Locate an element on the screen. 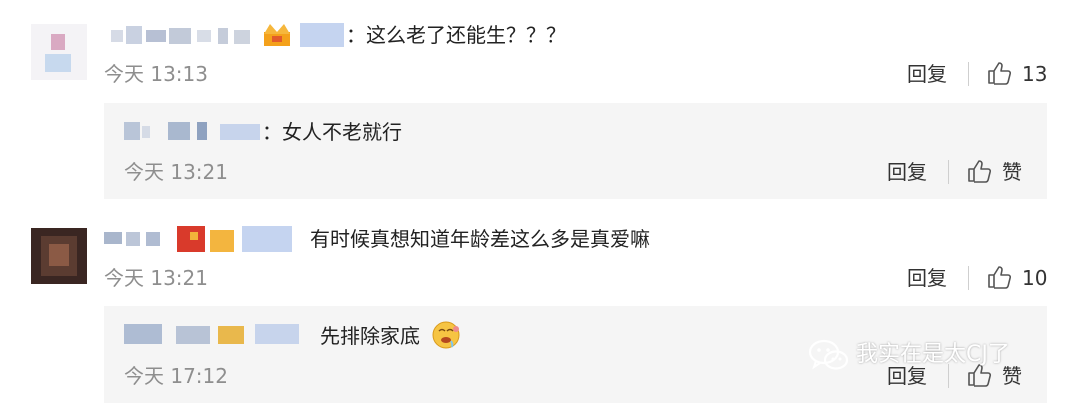 The image size is (1080, 403). badge-red-detail is located at coordinates (194, 236).